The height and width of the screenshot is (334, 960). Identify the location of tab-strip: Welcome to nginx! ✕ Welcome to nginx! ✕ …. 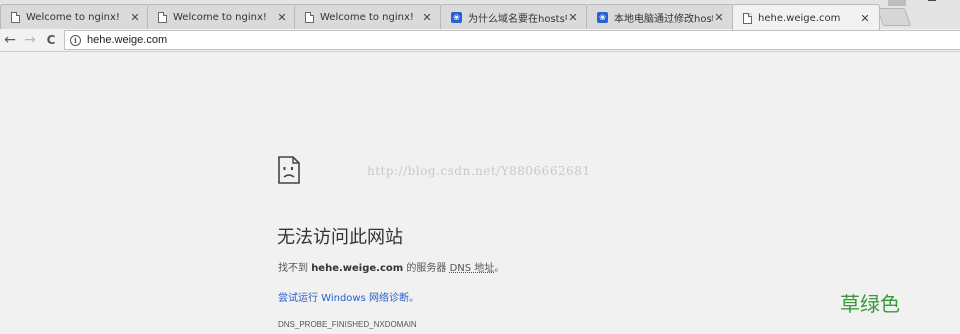
(480, 15).